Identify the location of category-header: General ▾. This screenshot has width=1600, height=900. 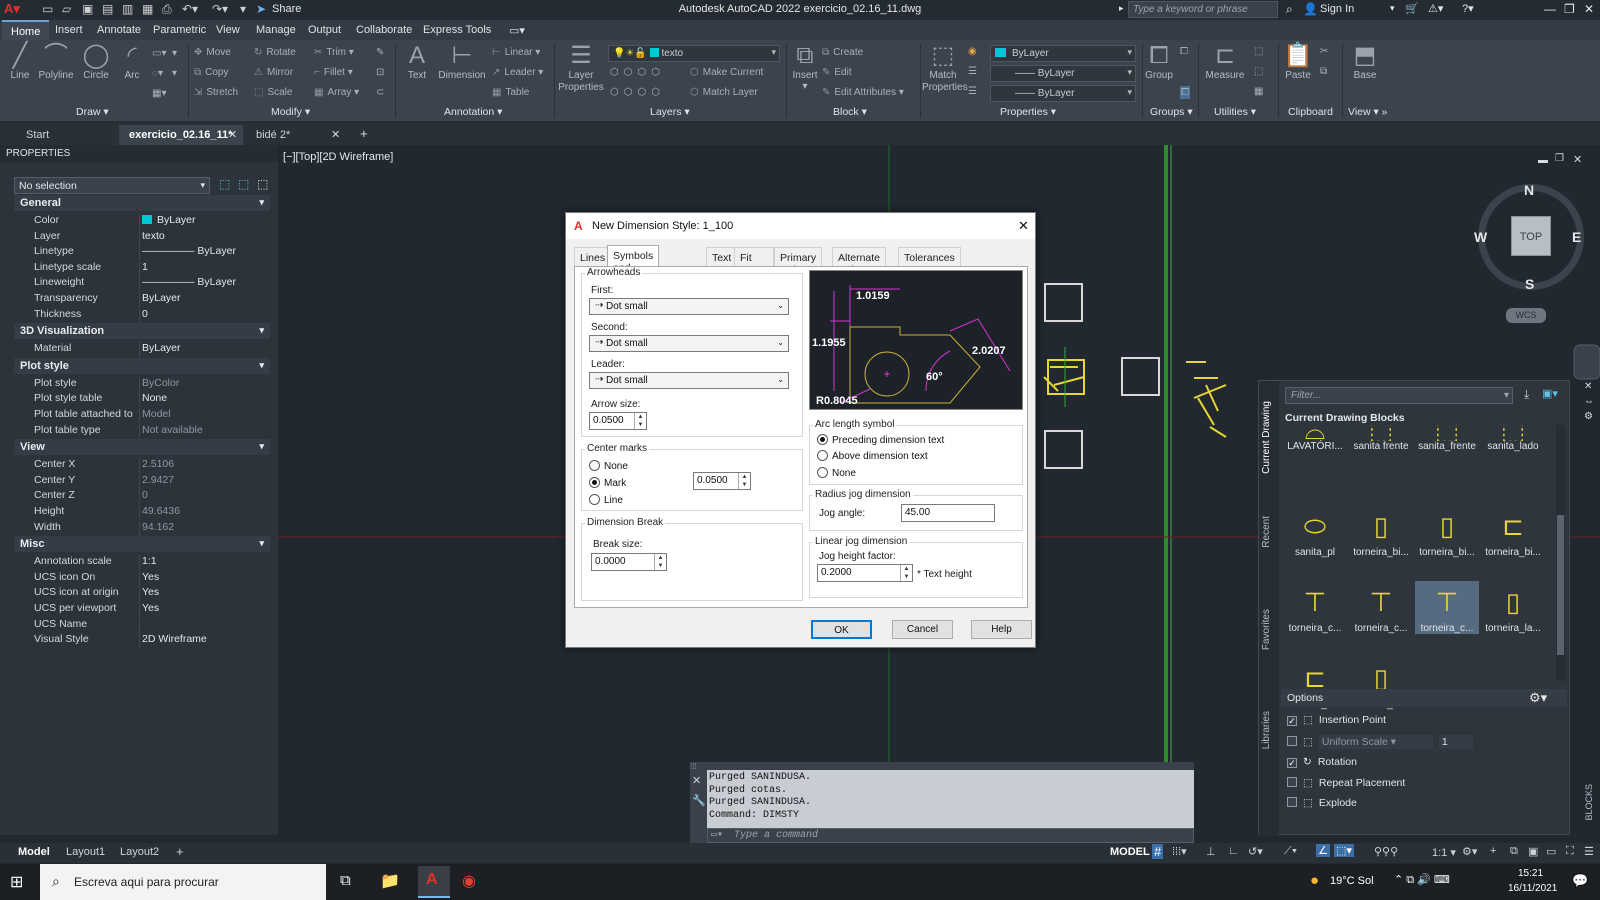
(142, 203).